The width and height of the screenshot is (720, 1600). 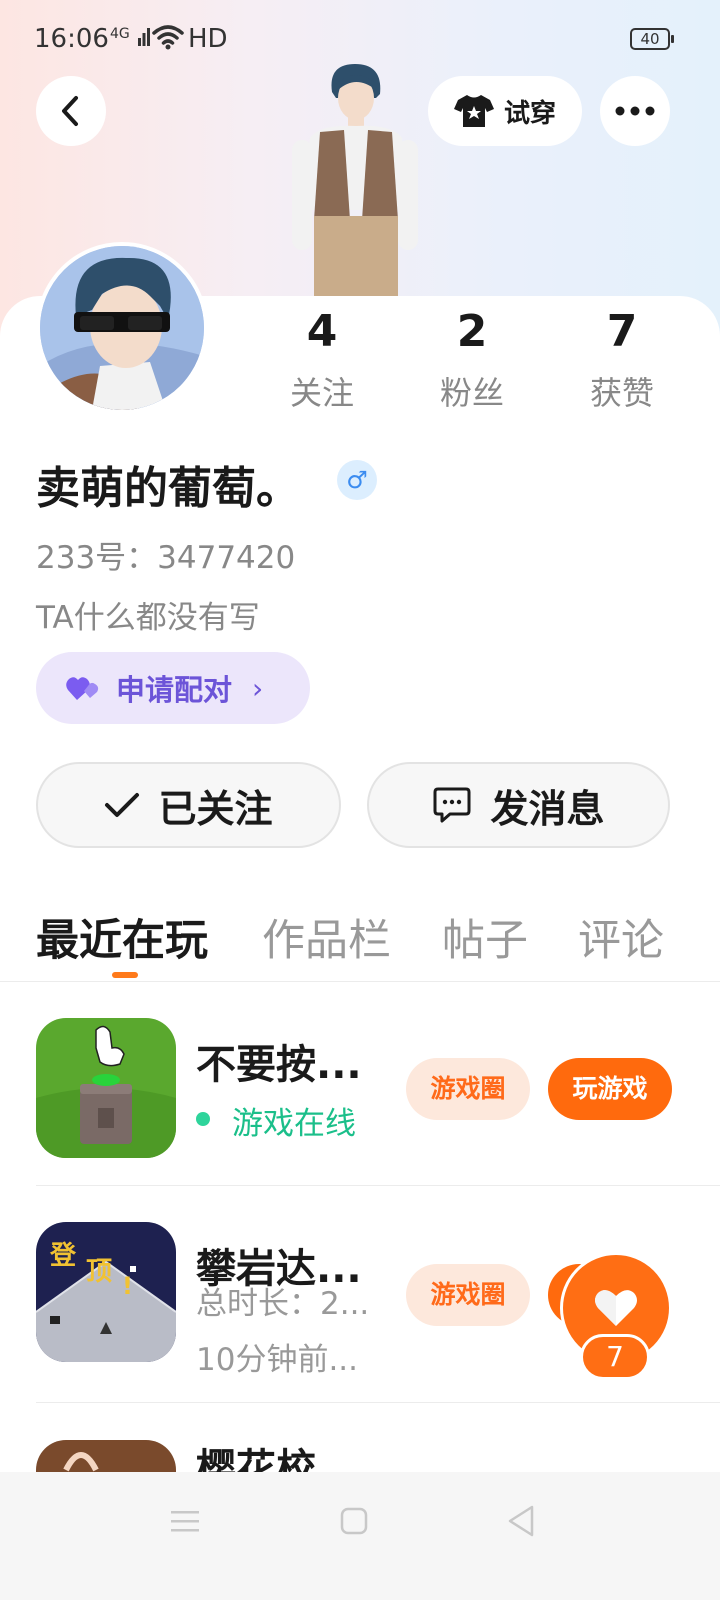 I want to click on more-options-button, so click(x=635, y=111).